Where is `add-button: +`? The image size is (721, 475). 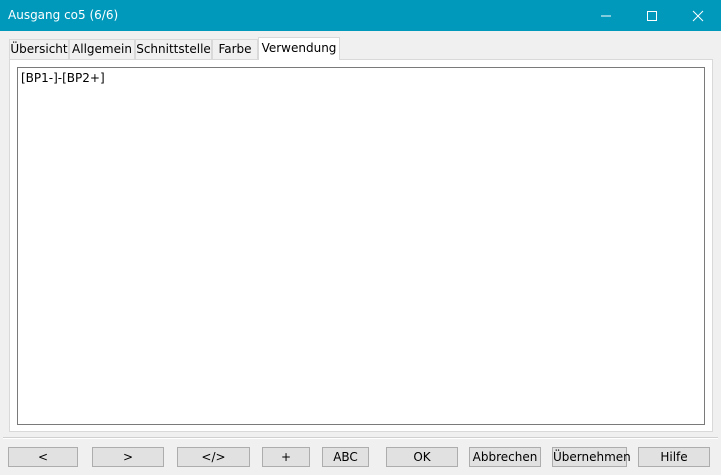
add-button: + is located at coordinates (286, 457).